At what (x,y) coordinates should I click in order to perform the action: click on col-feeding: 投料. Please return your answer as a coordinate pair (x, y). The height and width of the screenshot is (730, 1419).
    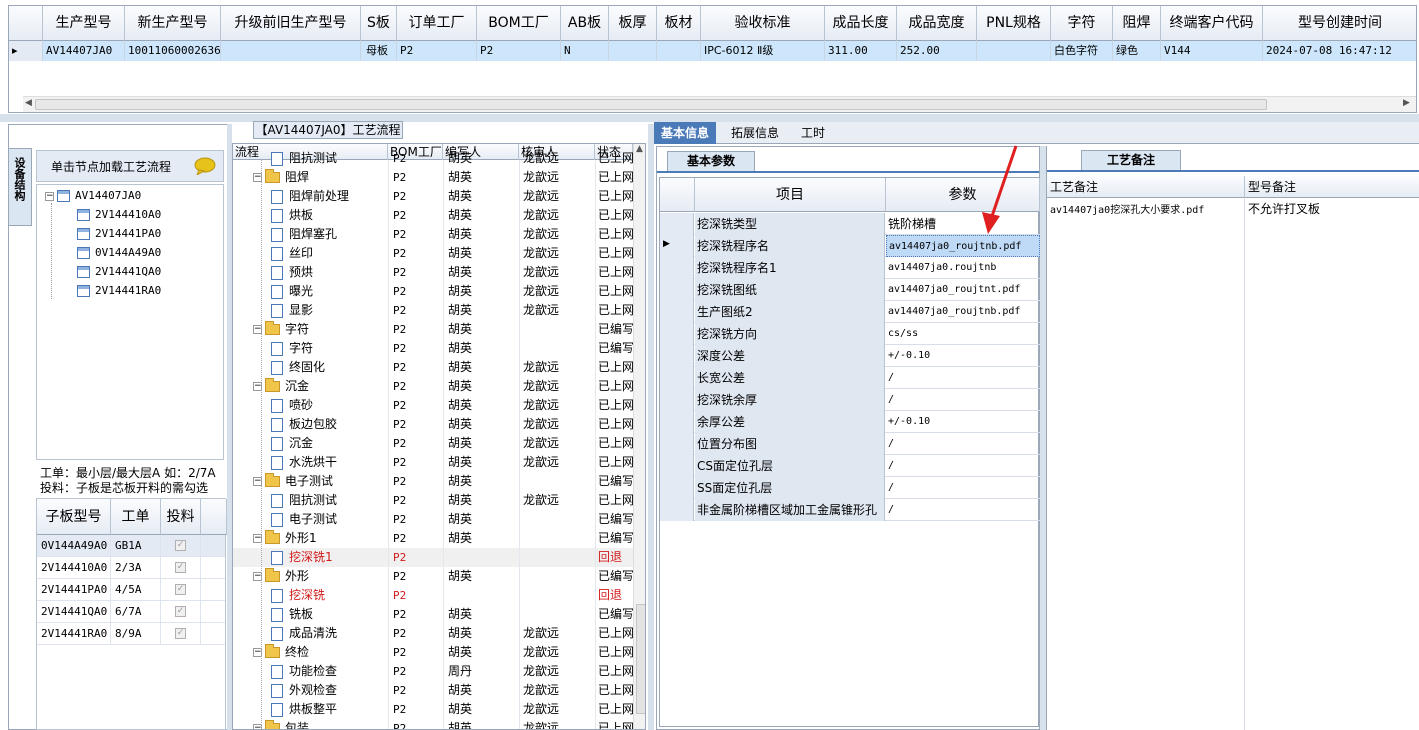
    Looking at the image, I should click on (181, 517).